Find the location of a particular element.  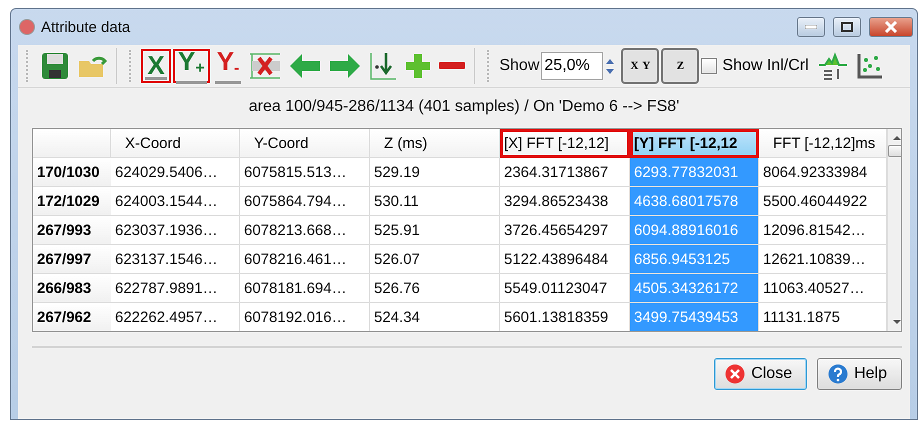

table-cell: 8064.92333984 is located at coordinates (823, 172).